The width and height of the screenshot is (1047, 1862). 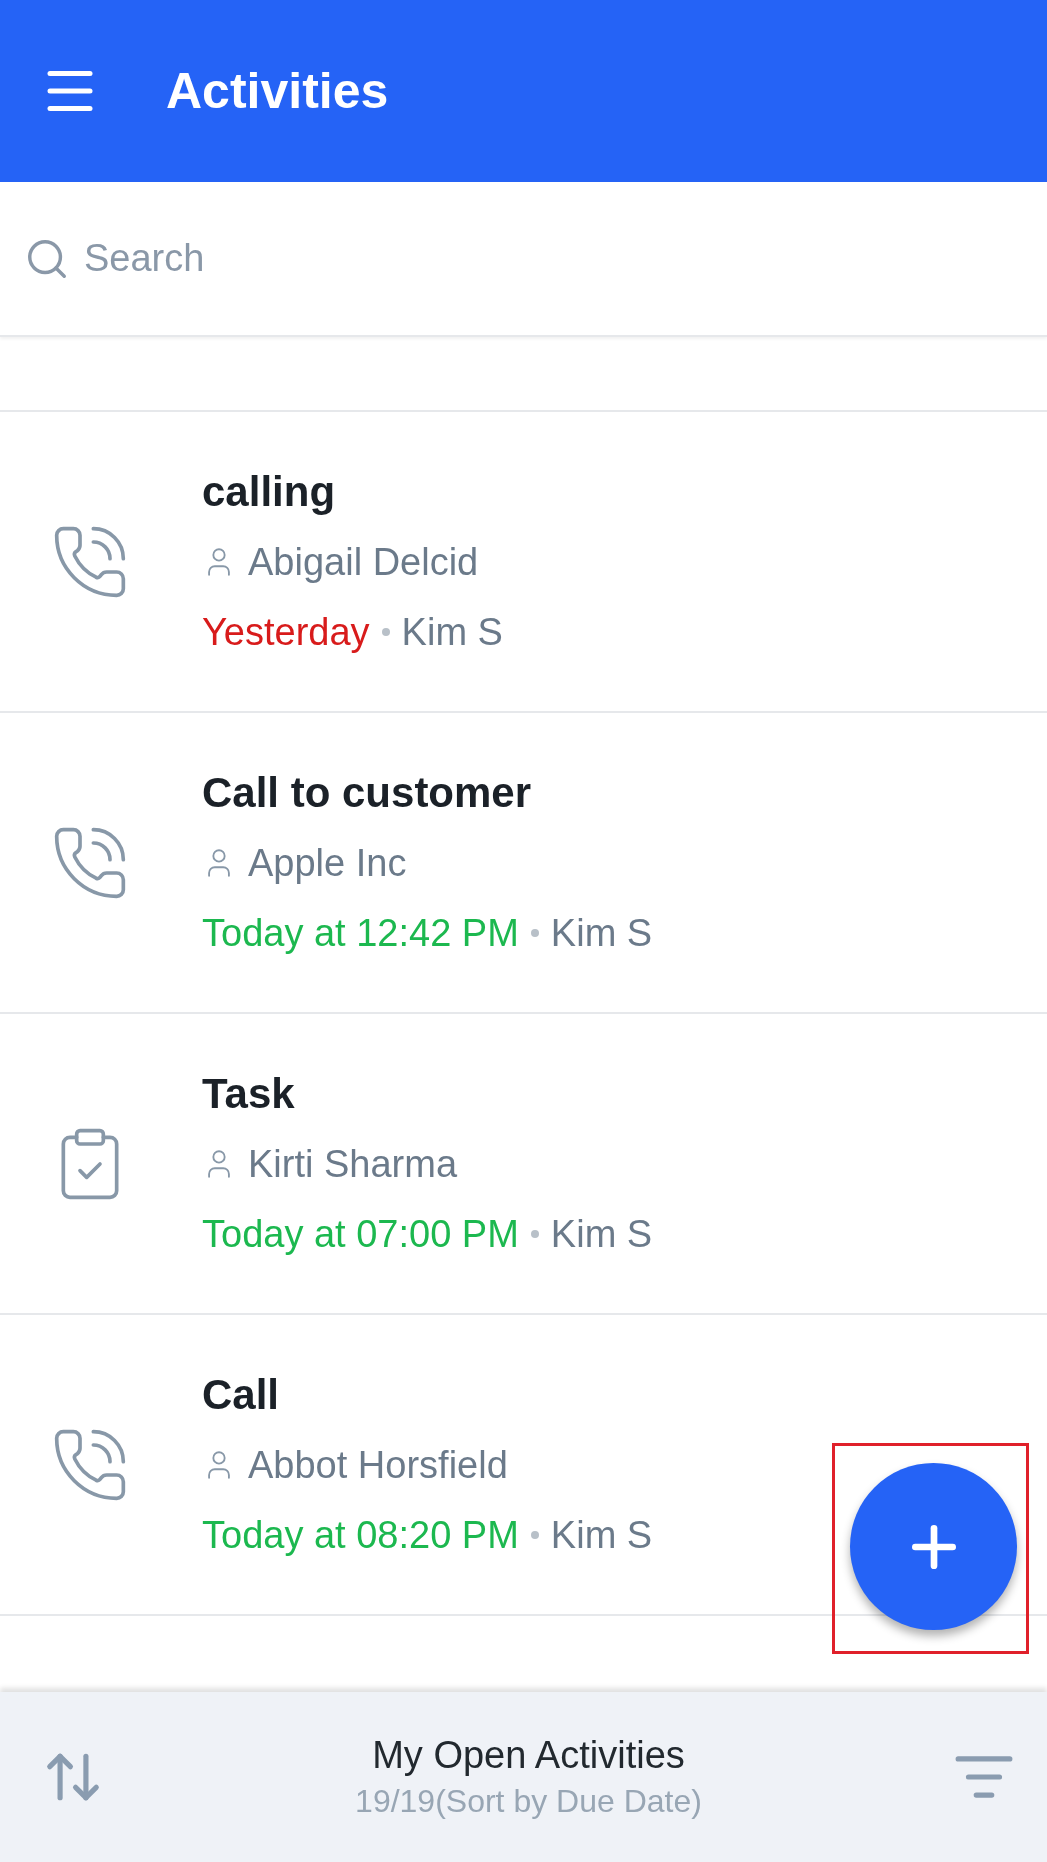 What do you see at coordinates (360, 1535) in the screenshot?
I see `due-date: Today at 08:20 PM` at bounding box center [360, 1535].